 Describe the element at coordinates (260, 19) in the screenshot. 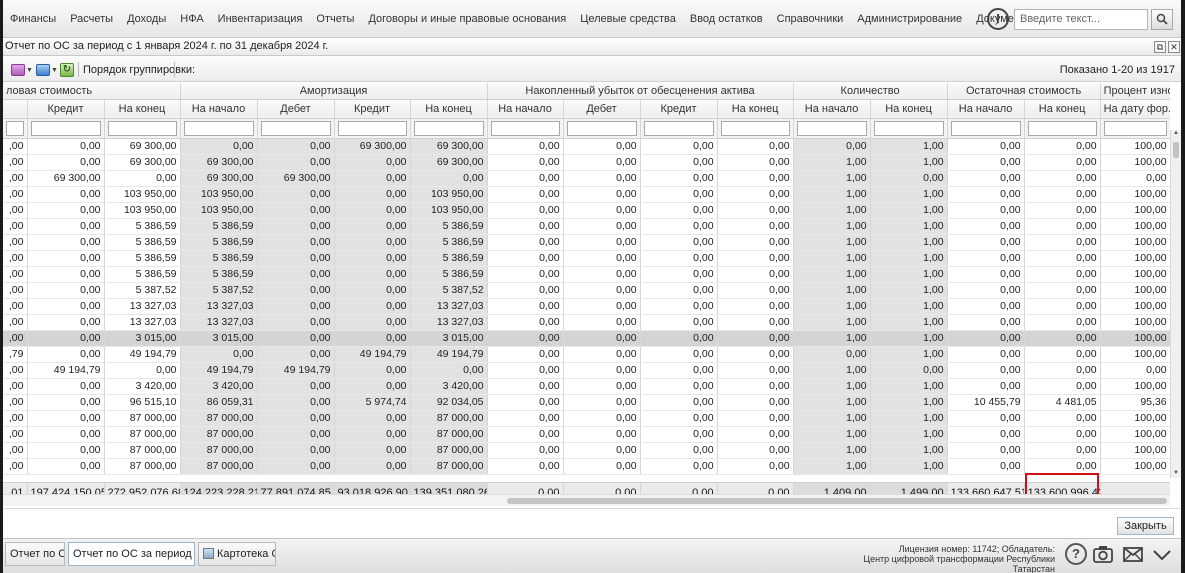

I see `menu-item: Инвентаризация` at that location.